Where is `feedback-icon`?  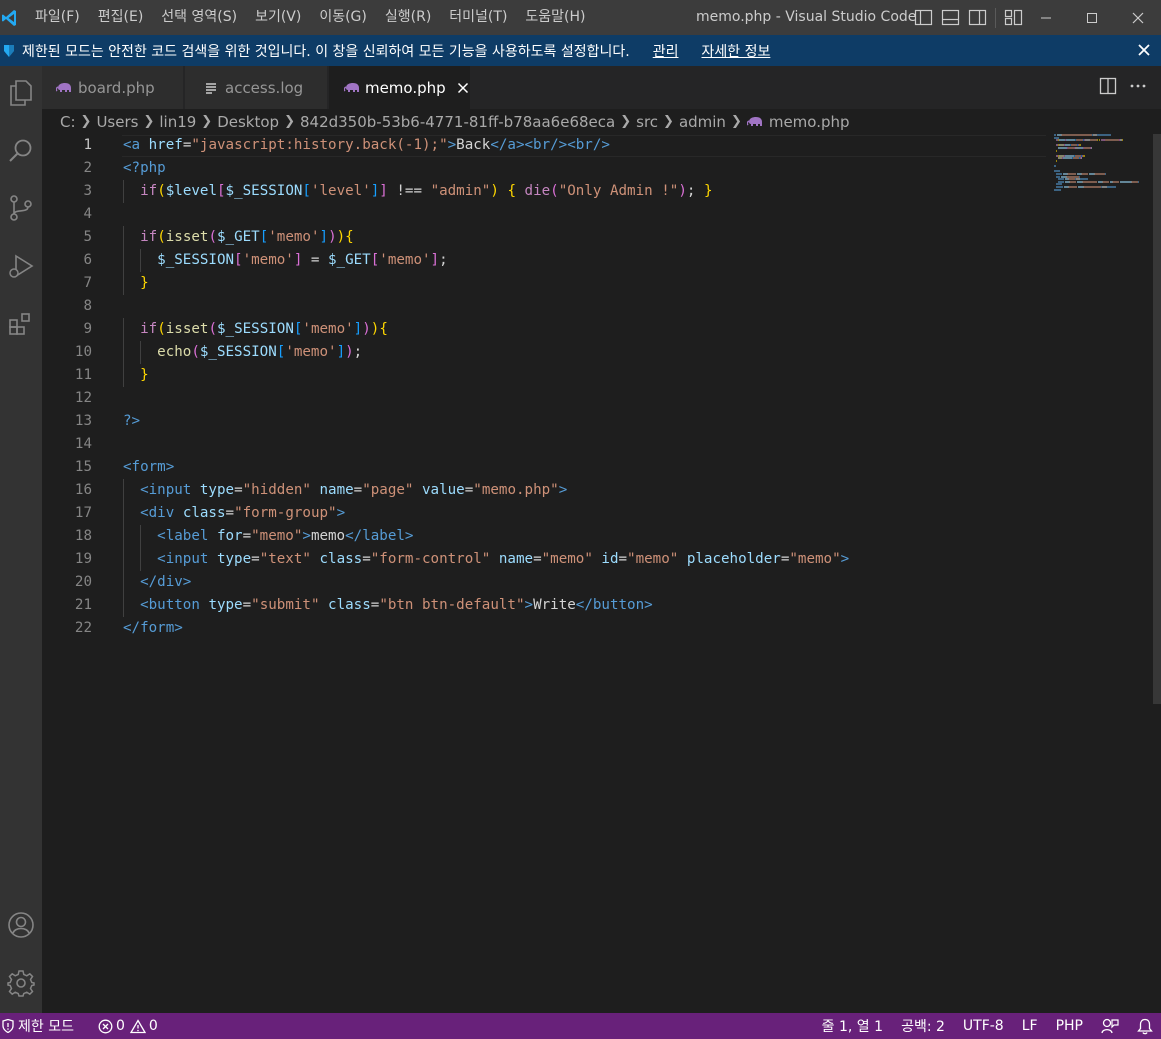
feedback-icon is located at coordinates (1112, 1026).